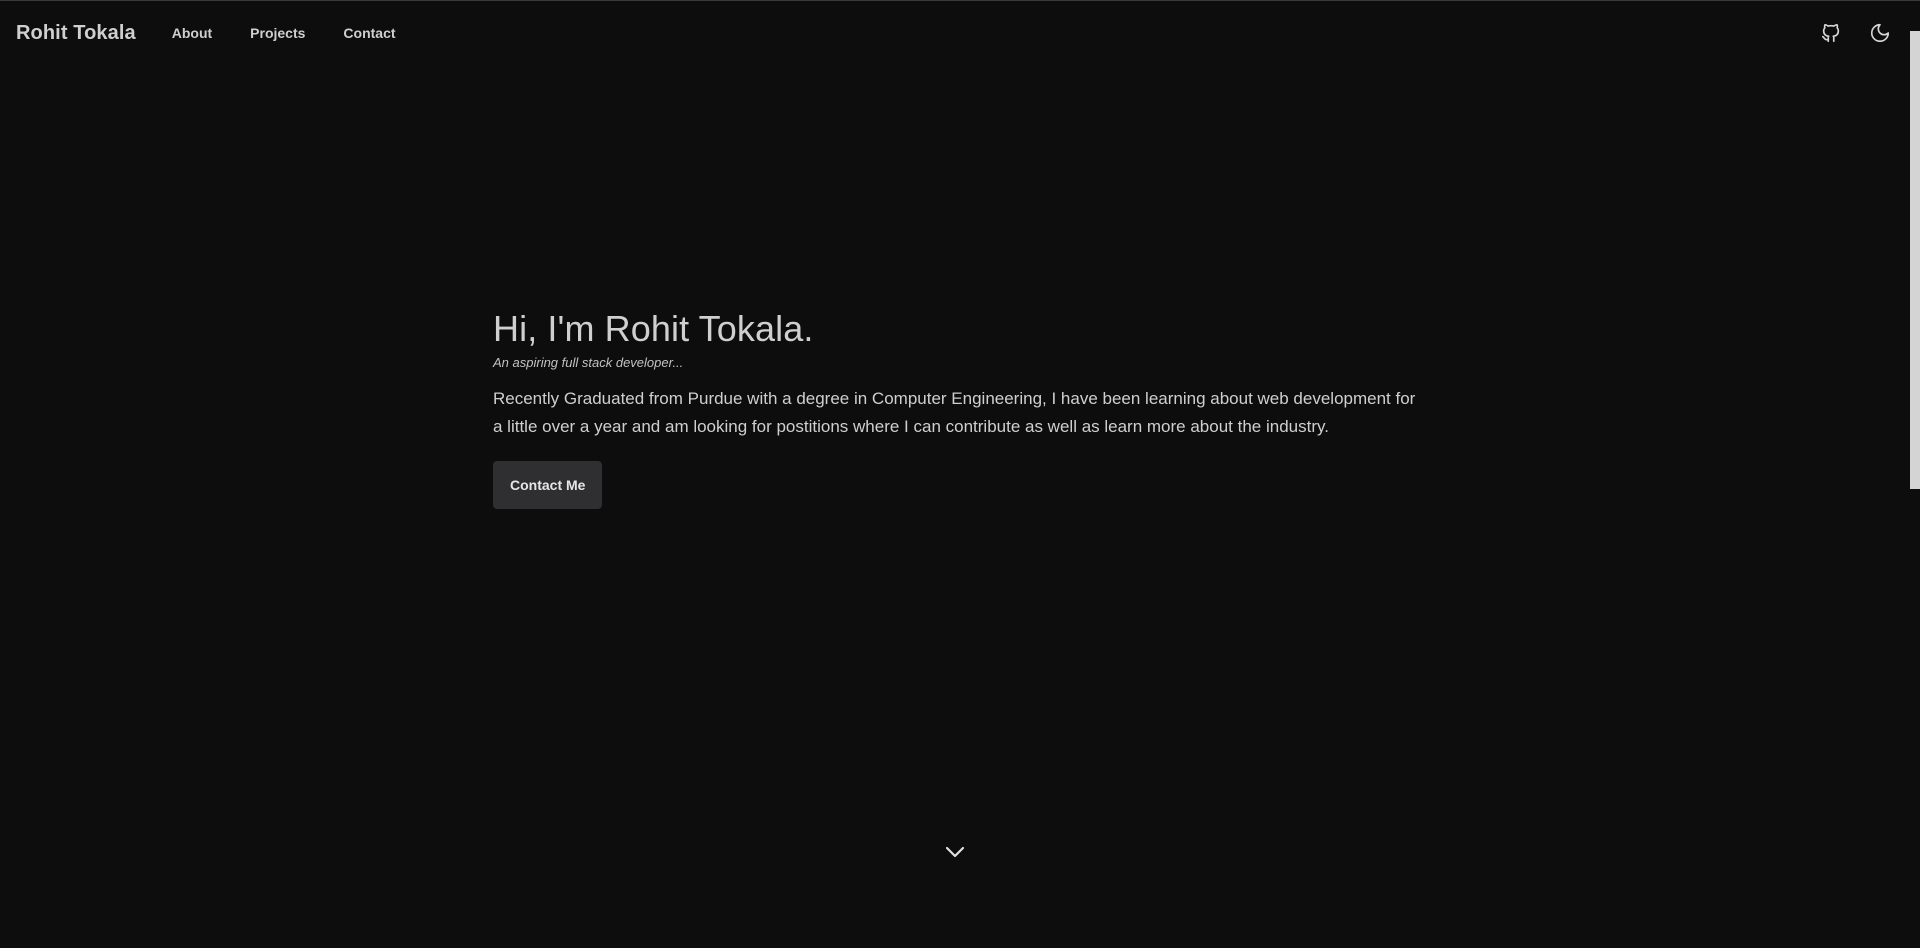 The width and height of the screenshot is (1920, 948). I want to click on nav-link-projects: Projects, so click(277, 33).